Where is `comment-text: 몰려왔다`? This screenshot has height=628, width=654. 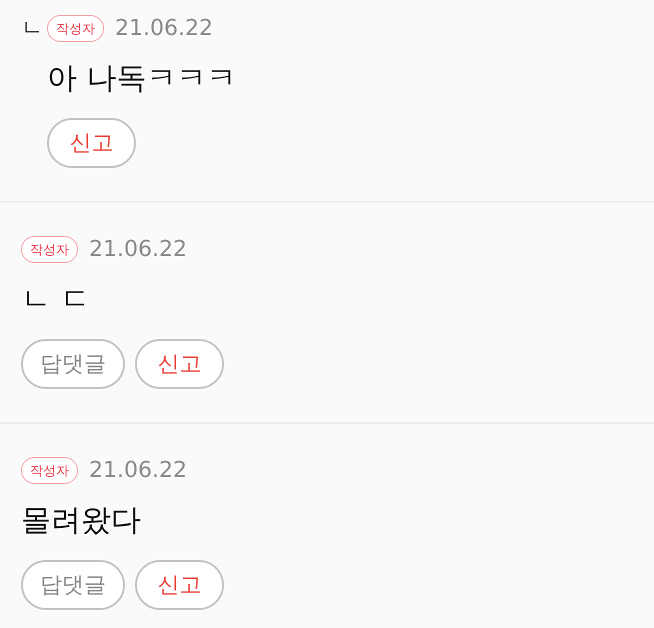
comment-text: 몰려왔다 is located at coordinates (81, 520).